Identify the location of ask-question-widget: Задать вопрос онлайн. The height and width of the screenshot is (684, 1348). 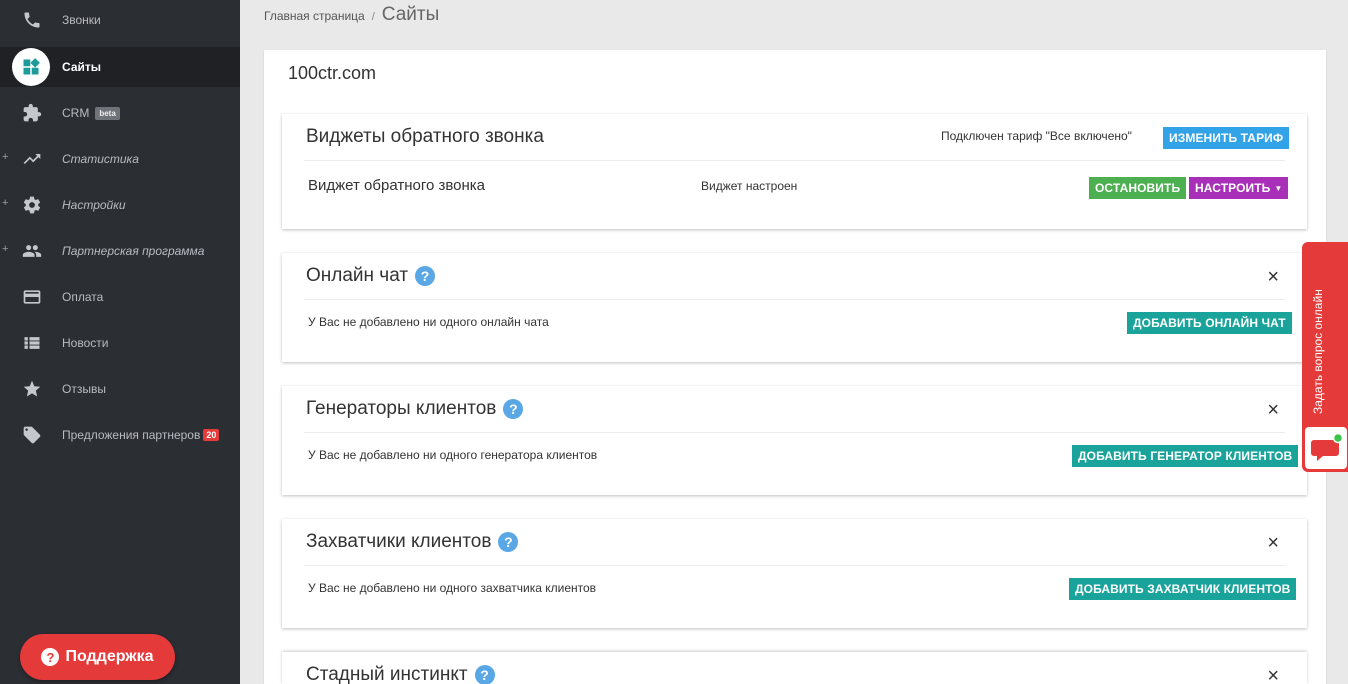
(1325, 357).